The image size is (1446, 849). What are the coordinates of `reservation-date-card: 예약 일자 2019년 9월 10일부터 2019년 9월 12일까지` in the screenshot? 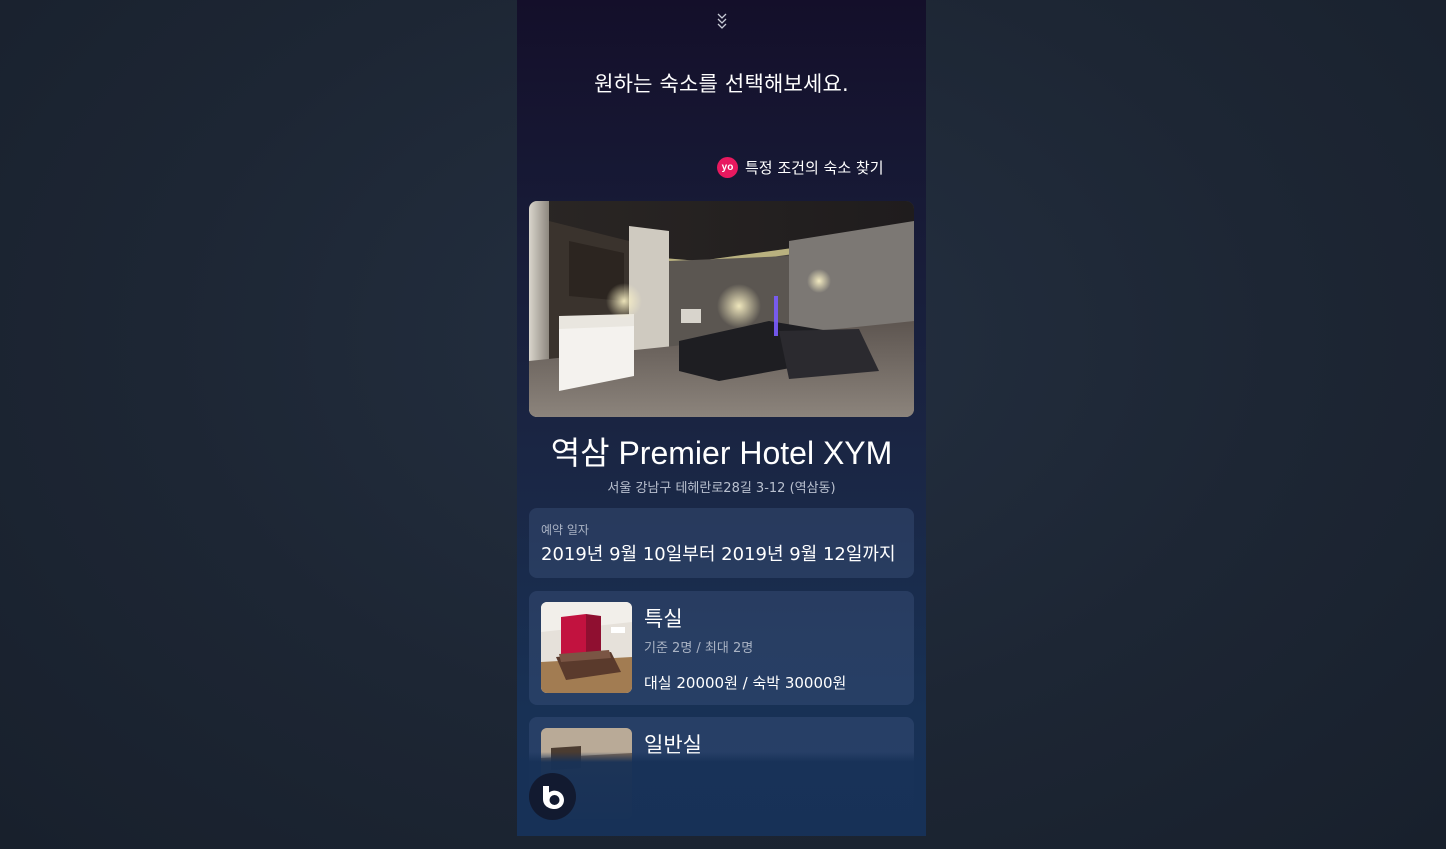 It's located at (721, 543).